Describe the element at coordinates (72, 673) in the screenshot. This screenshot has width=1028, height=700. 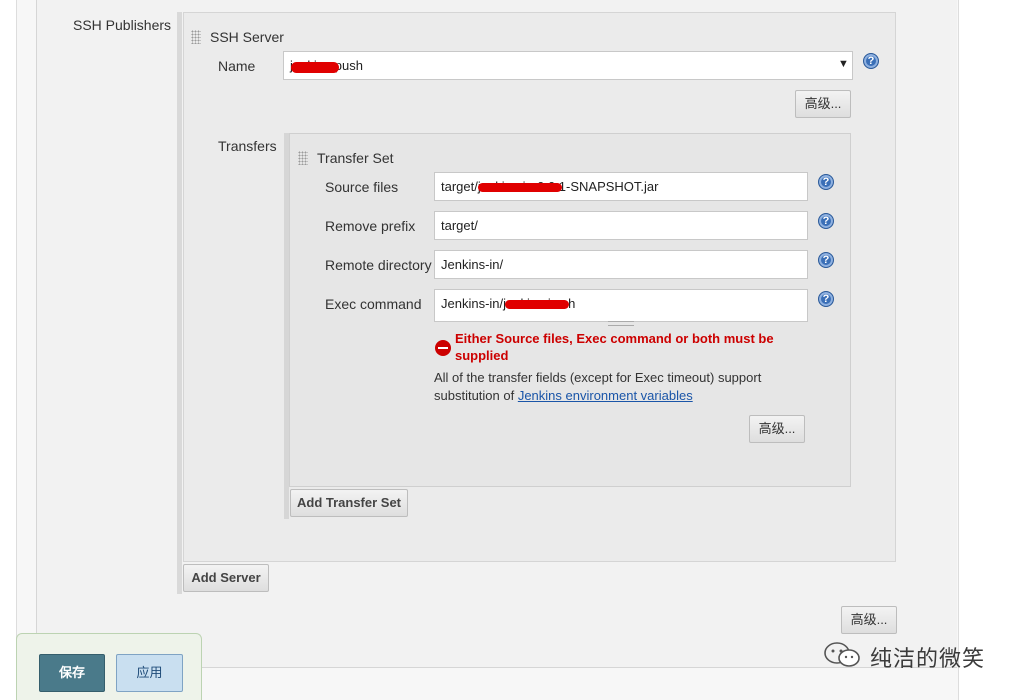
I see `save-button: 保存` at that location.